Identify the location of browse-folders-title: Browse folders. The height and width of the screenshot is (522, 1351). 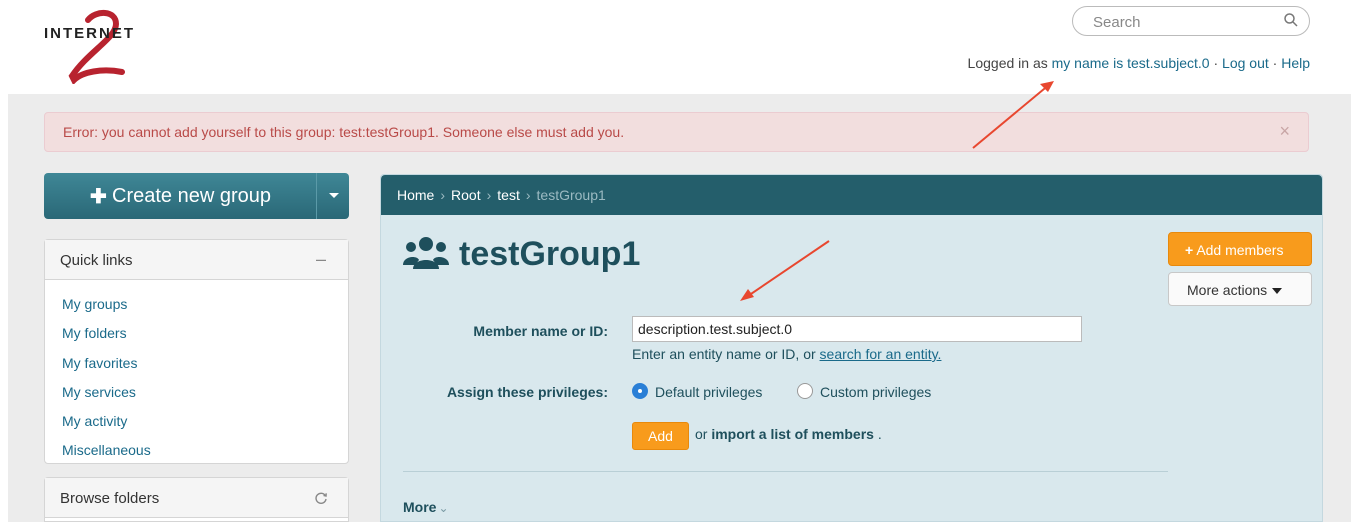
(110, 498).